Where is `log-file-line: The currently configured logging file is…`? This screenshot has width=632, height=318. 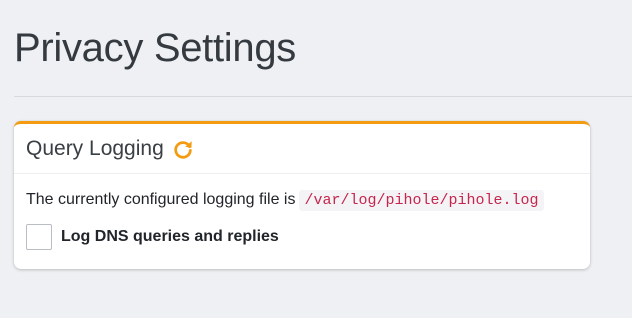 log-file-line: The currently configured logging file is… is located at coordinates (302, 200).